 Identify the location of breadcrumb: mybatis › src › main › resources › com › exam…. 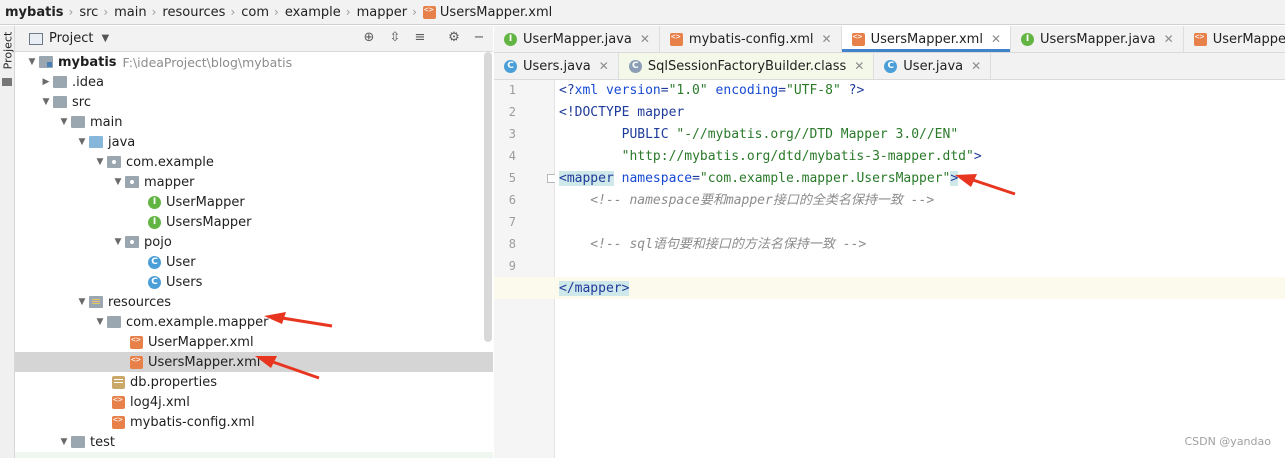
(642, 12).